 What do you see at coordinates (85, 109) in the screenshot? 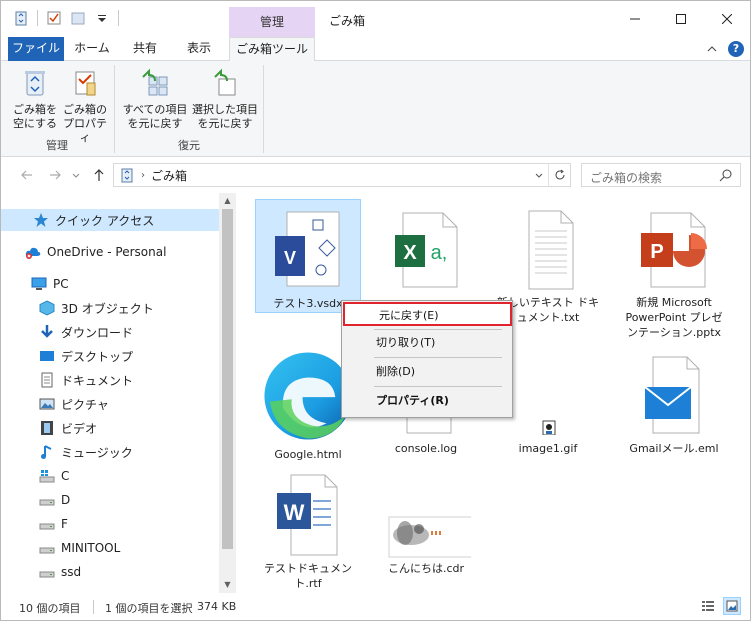
I see `bin-properties-label-1: ごみ箱の` at bounding box center [85, 109].